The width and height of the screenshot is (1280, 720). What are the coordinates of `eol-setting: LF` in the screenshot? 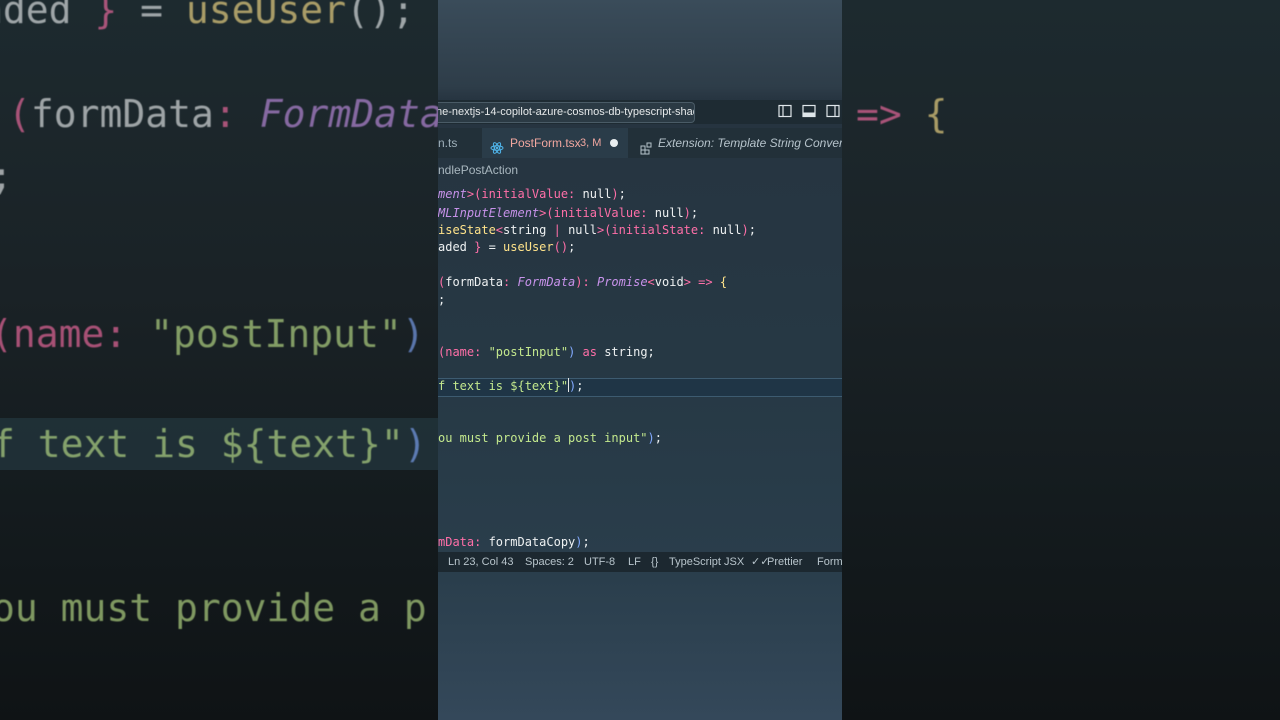 It's located at (634, 562).